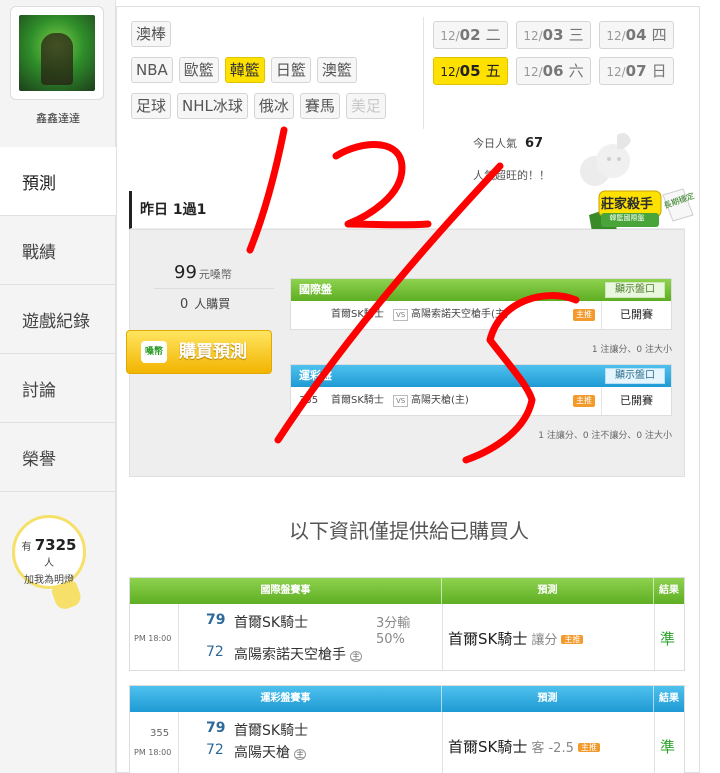  I want to click on intl-market-box: 國際盤 顯示盤口 首爾SK騎士 VS 高陽索諾天空槍手(主) 主推 已開賽, so click(481, 304).